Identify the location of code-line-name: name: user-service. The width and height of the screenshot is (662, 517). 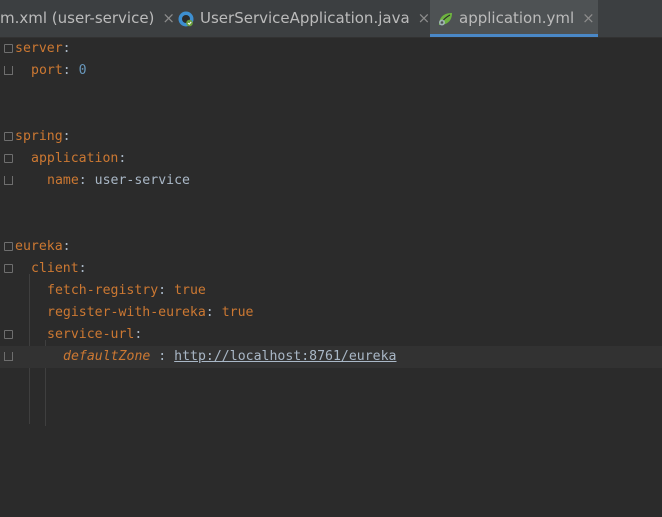
(331, 181).